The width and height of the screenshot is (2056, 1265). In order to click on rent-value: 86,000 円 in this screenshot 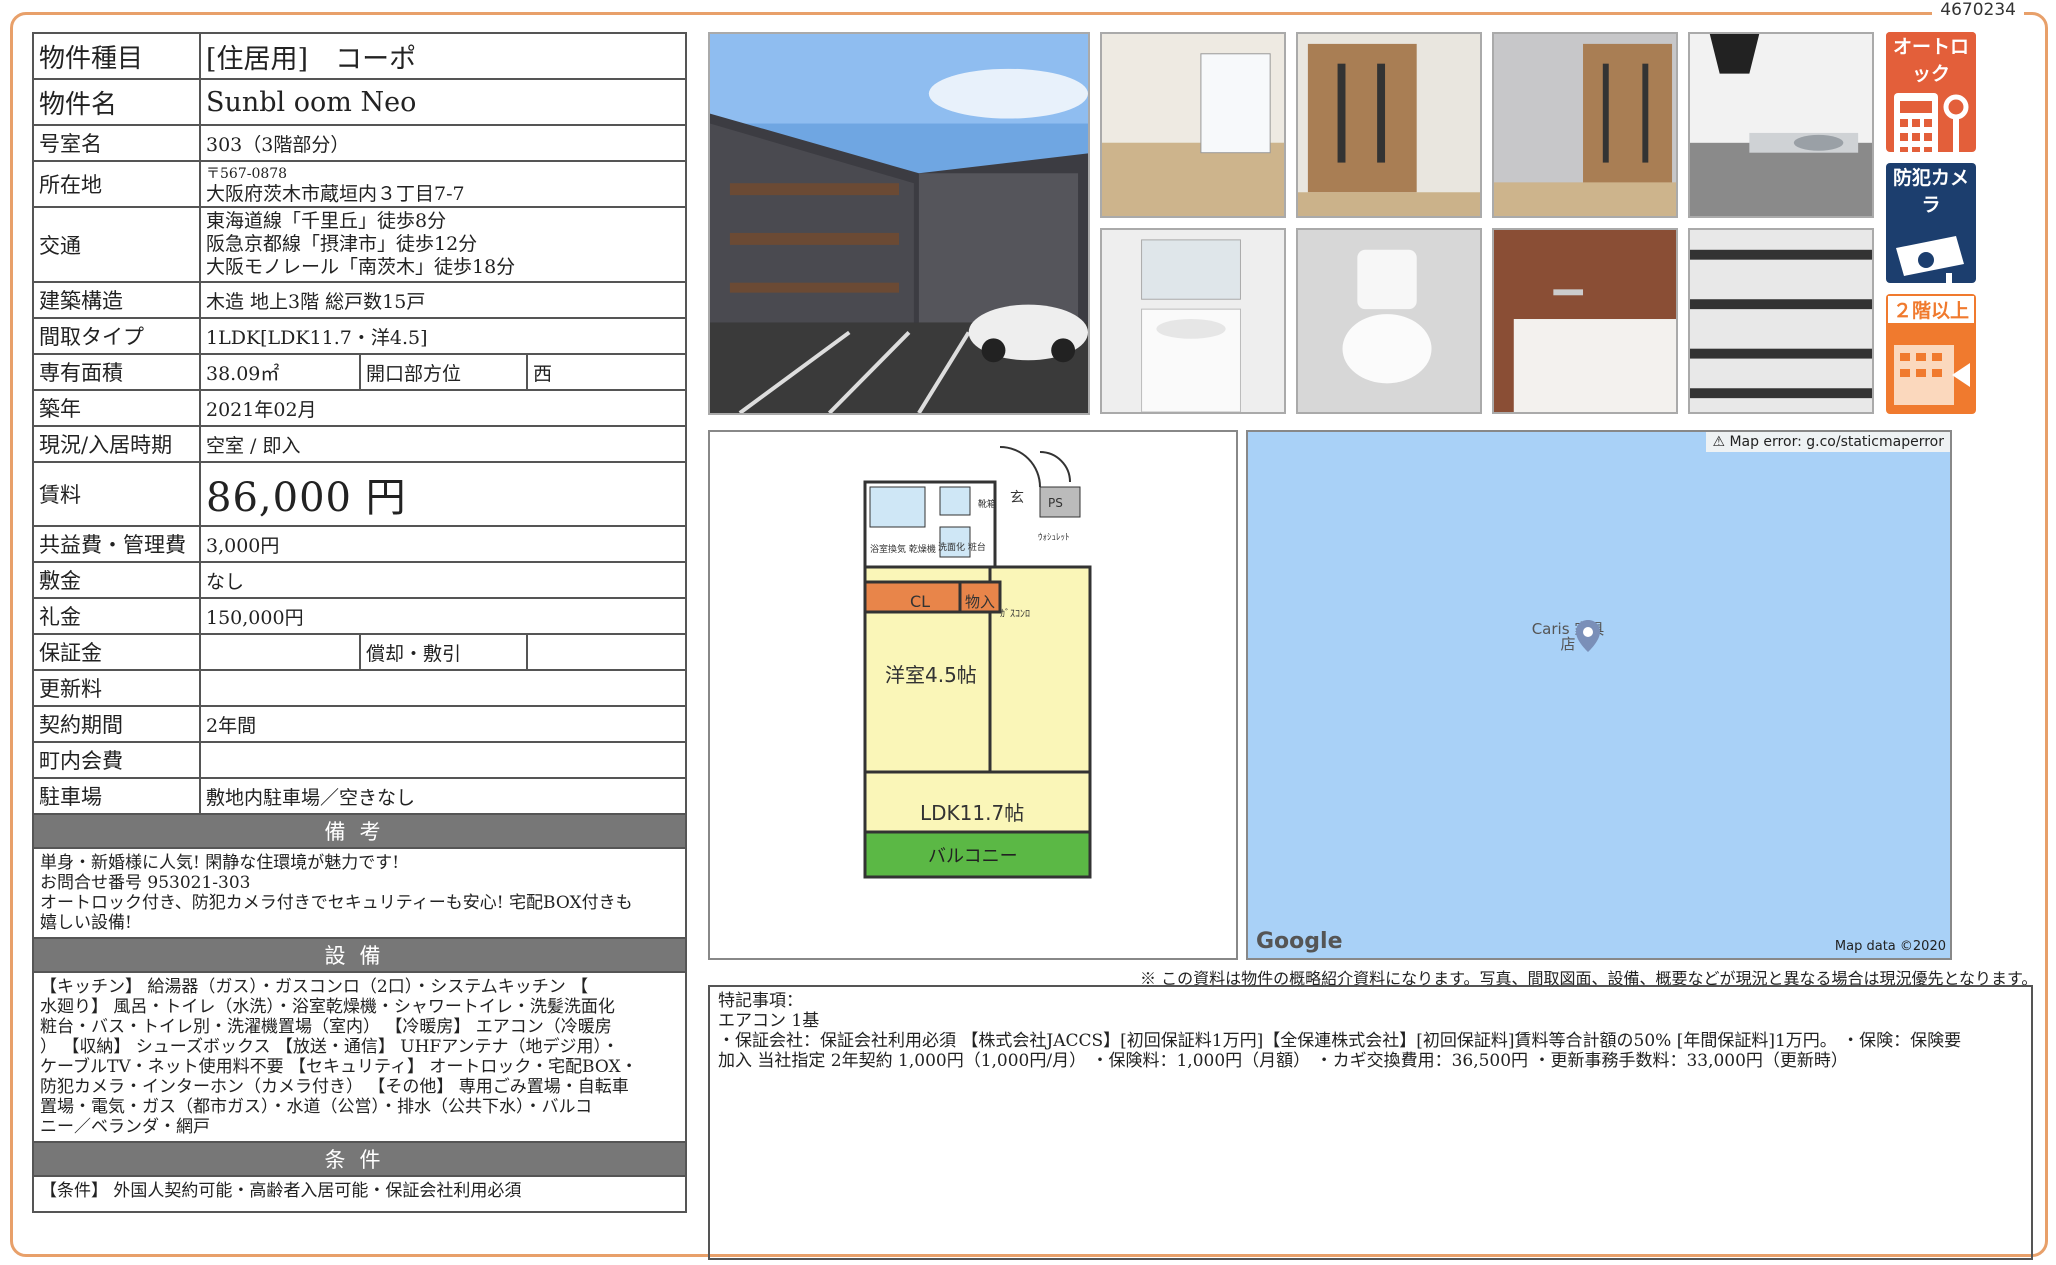, I will do `click(306, 498)`.